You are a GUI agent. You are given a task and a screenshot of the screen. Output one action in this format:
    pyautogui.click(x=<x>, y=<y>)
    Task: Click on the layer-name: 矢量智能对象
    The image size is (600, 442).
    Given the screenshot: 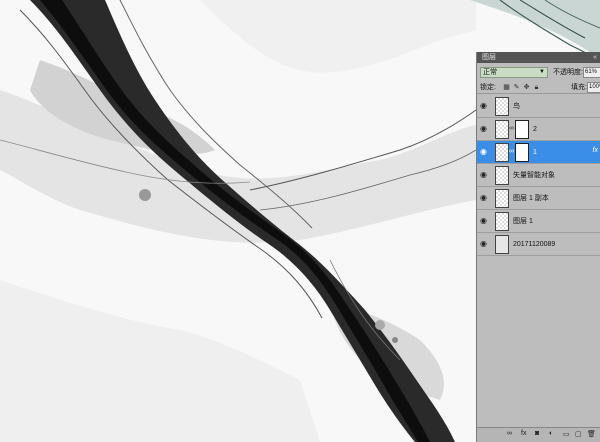 What is the action you would take?
    pyautogui.click(x=534, y=175)
    